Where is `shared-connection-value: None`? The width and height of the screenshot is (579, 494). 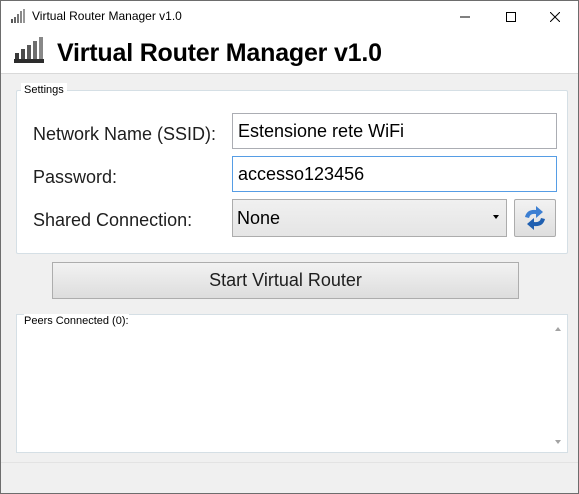
shared-connection-value: None is located at coordinates (259, 218).